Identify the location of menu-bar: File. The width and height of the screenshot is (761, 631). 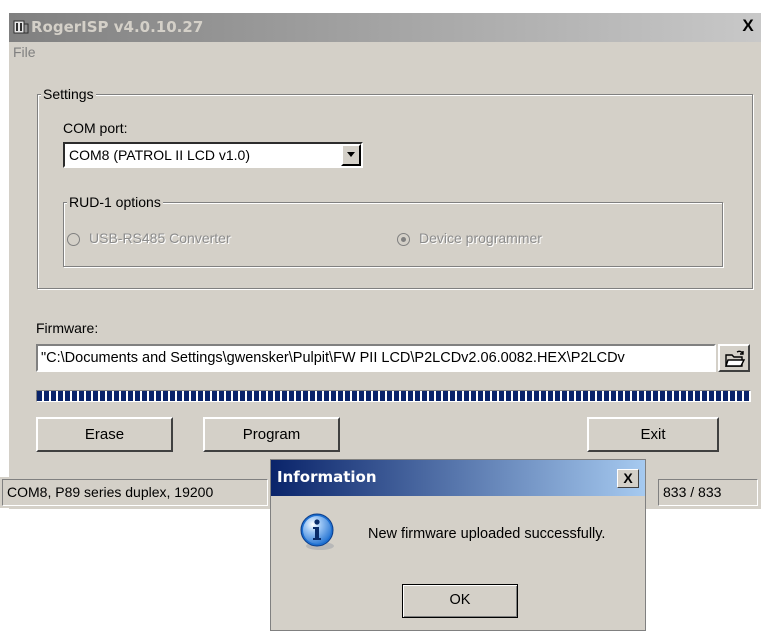
(385, 53).